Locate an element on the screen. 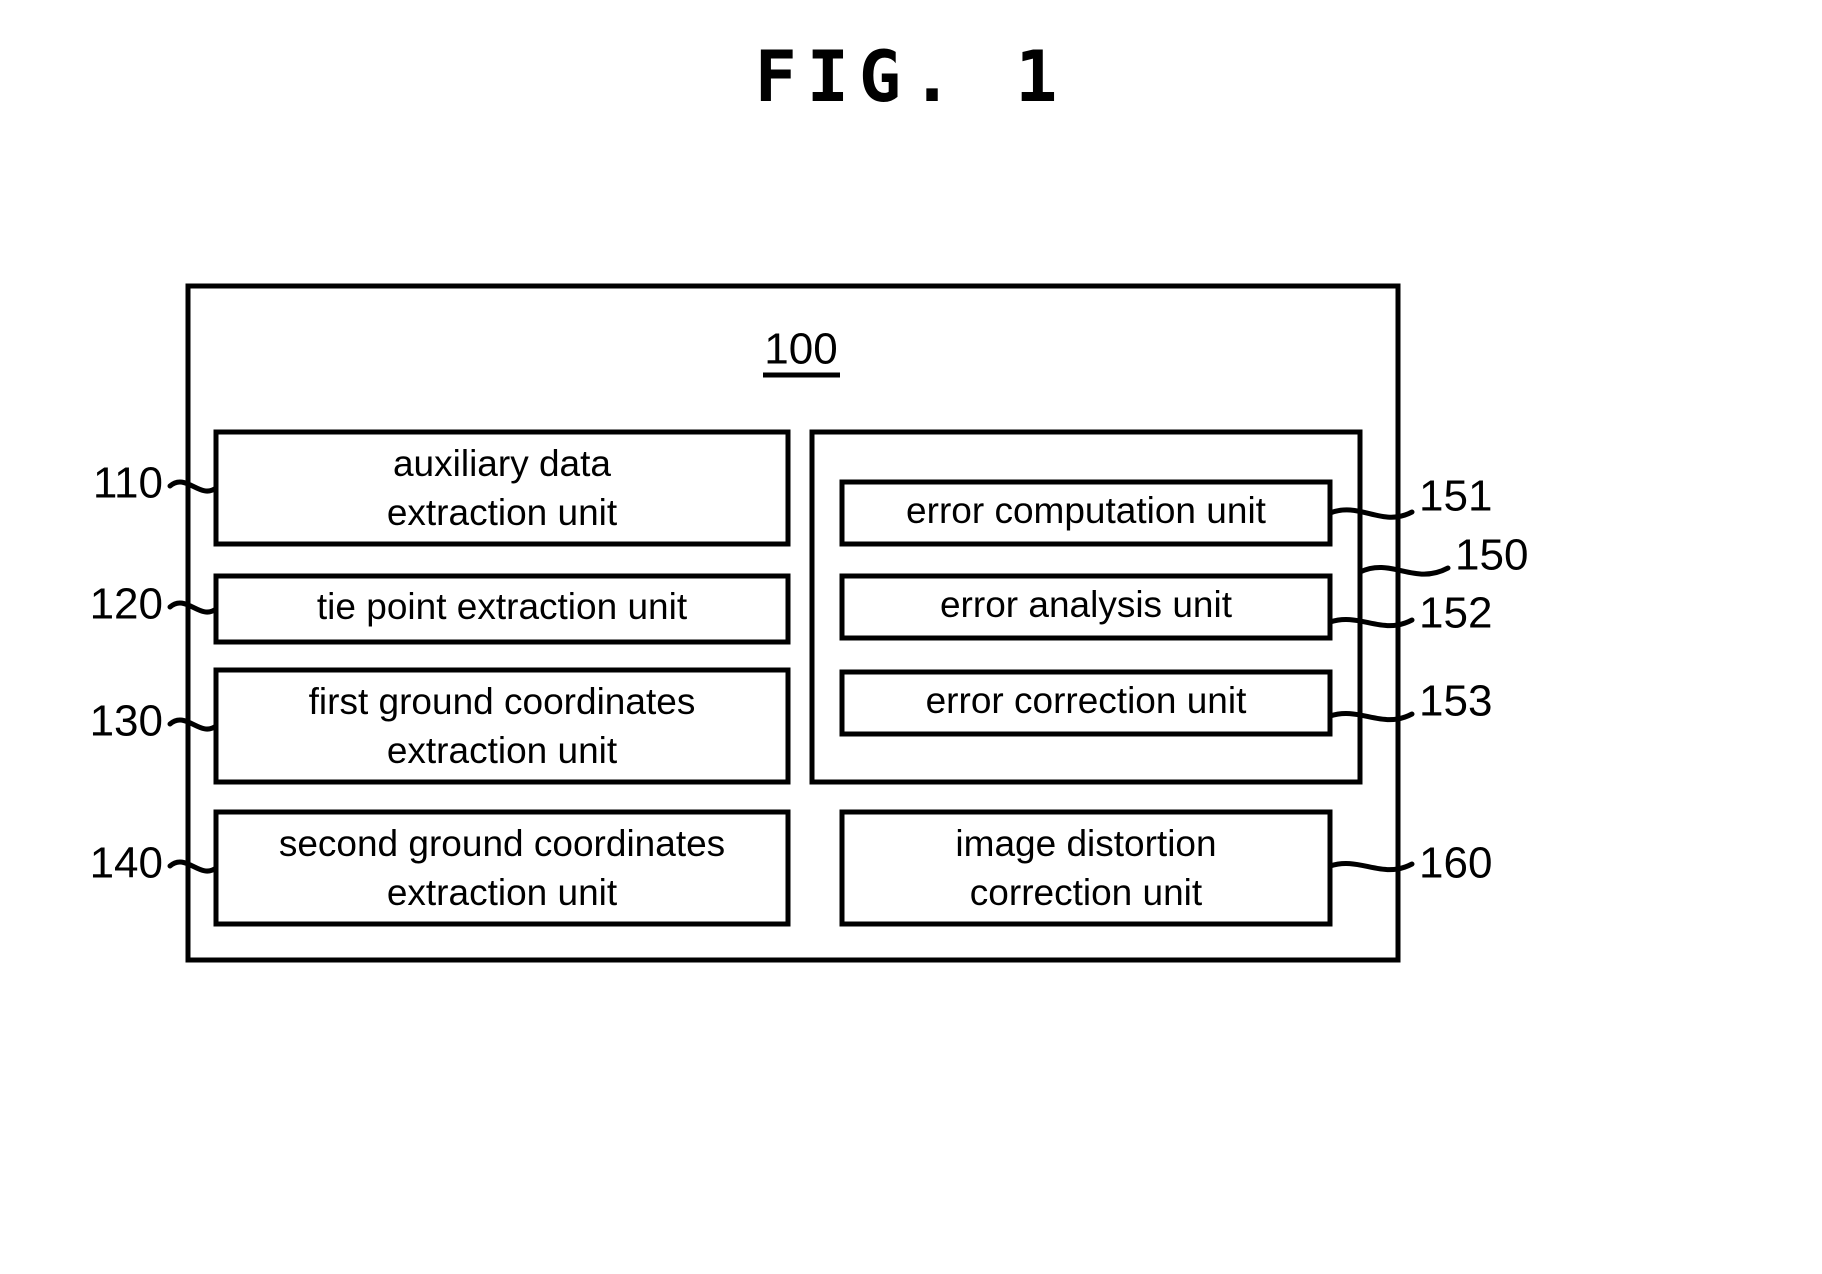 The image size is (1822, 1274). block-auxiliary-data-extraction-unit: auxiliary data extraction unit is located at coordinates (502, 488).